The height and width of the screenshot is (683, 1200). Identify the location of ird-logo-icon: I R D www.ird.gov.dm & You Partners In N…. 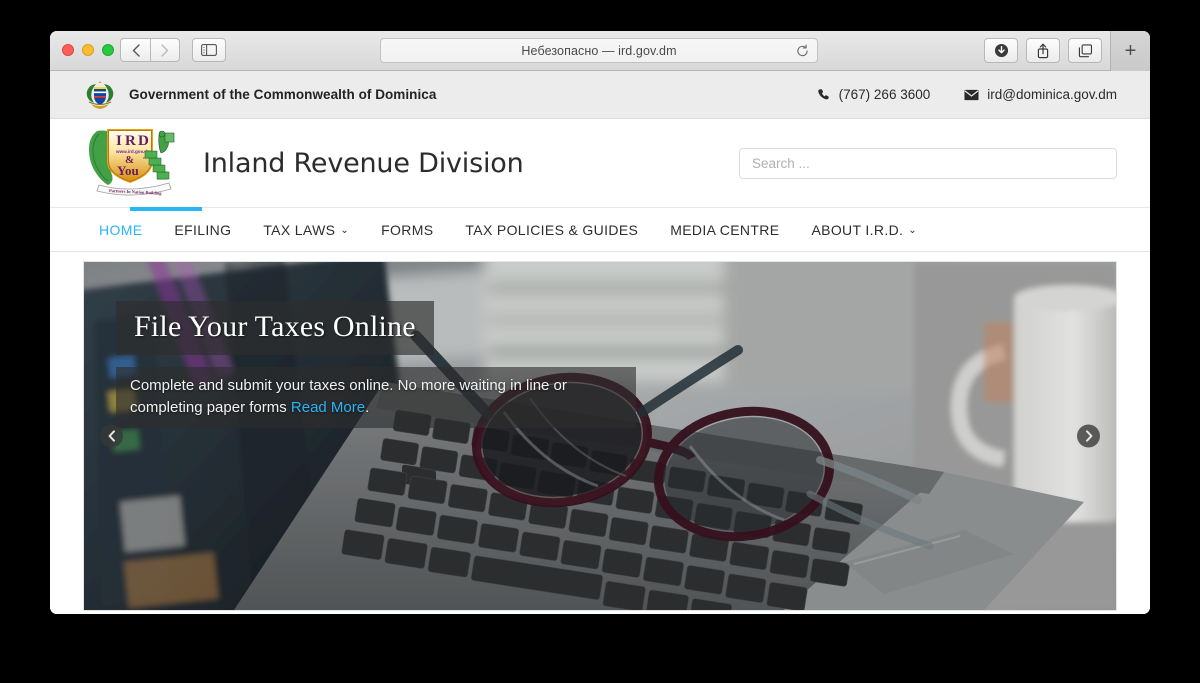
(132, 162).